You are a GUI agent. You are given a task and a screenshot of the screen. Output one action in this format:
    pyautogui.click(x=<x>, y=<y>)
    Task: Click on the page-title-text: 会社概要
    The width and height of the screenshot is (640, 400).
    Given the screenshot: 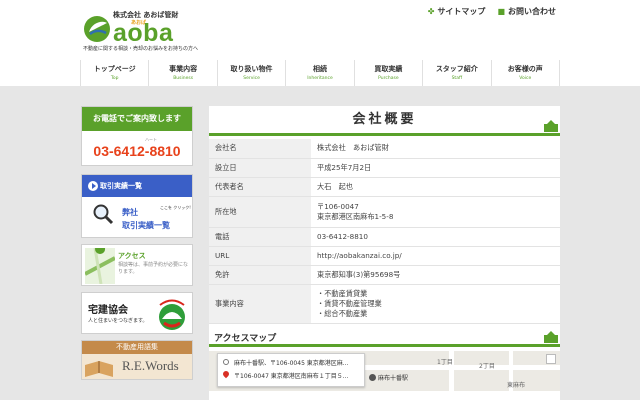 What is the action you would take?
    pyautogui.click(x=384, y=119)
    